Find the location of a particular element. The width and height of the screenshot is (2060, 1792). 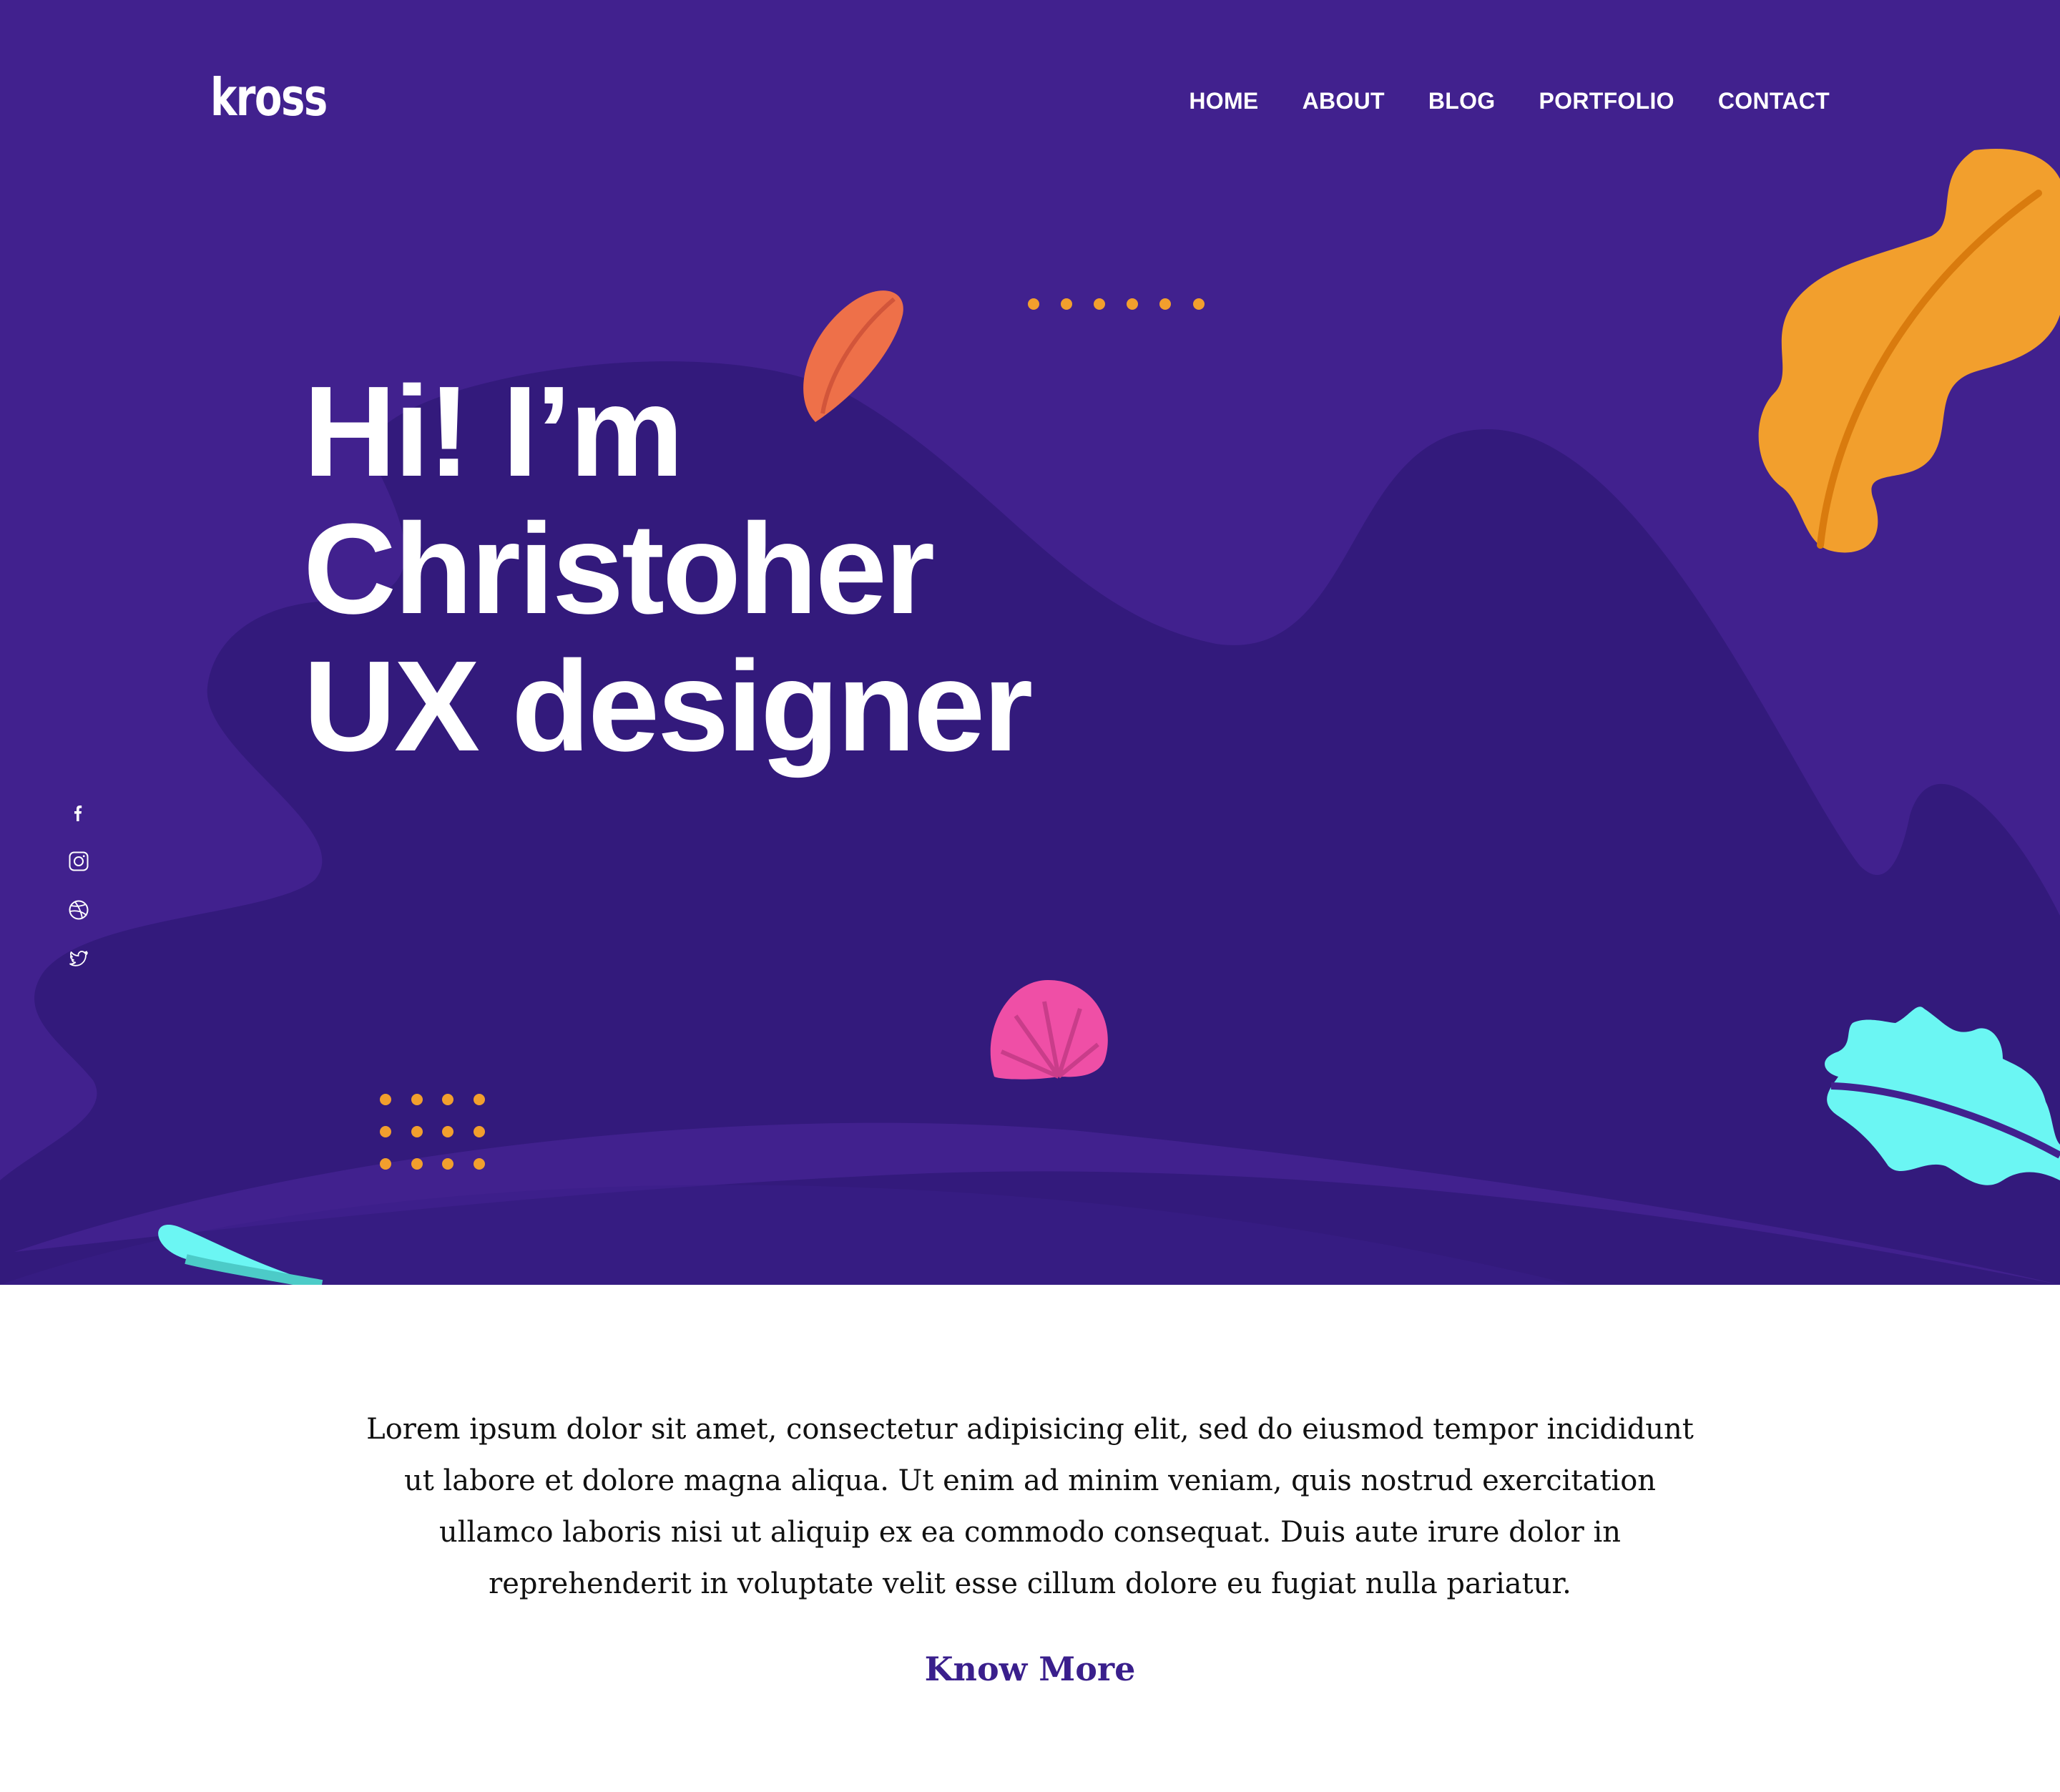

dribbble-icon is located at coordinates (78, 910).